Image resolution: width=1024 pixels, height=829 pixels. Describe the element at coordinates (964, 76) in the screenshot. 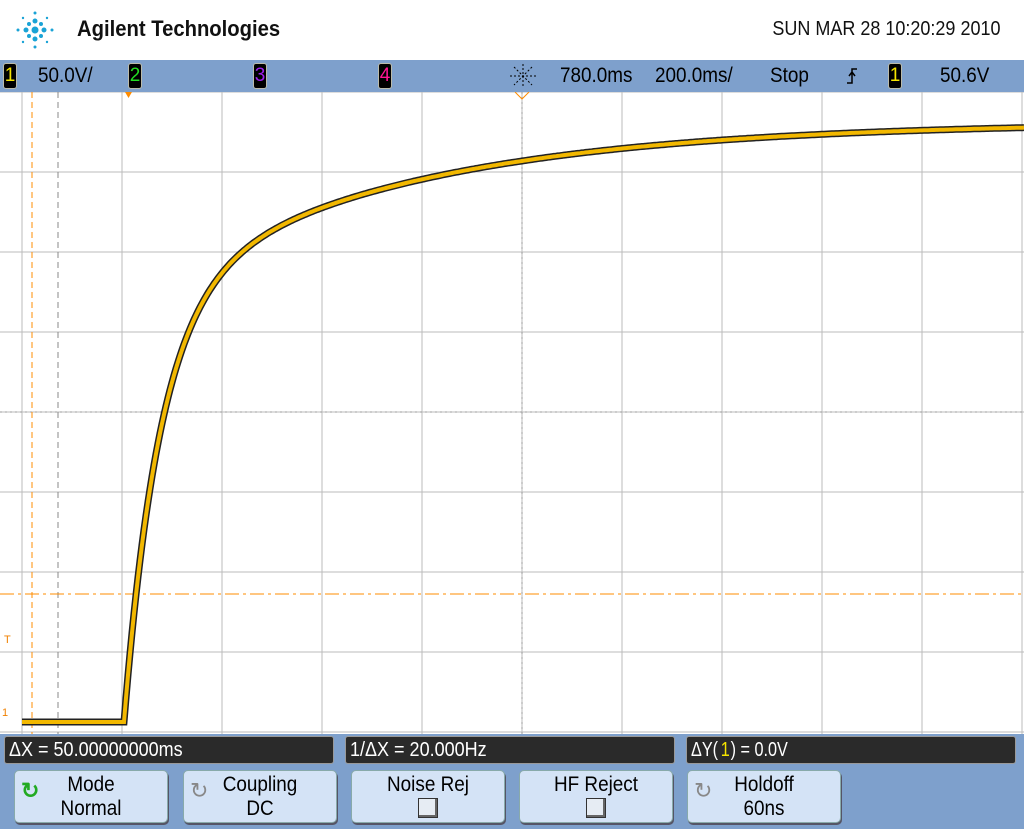

I see `trigger-level: 50.6V` at that location.